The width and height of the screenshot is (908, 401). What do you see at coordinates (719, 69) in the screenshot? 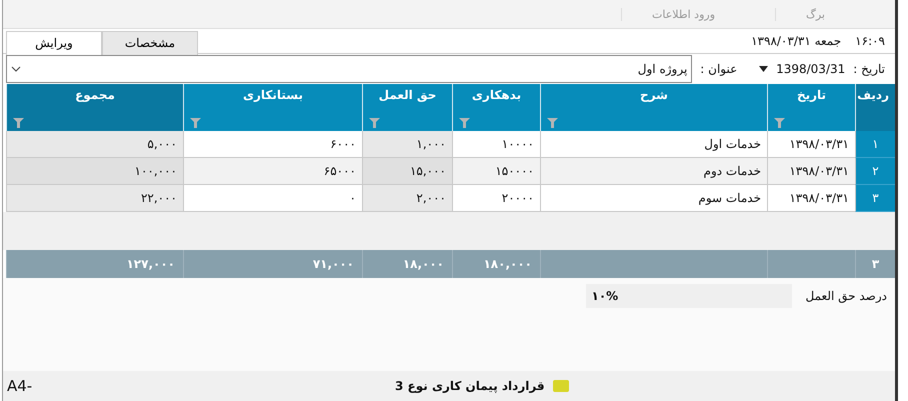
I see `title-label: عنوان :` at bounding box center [719, 69].